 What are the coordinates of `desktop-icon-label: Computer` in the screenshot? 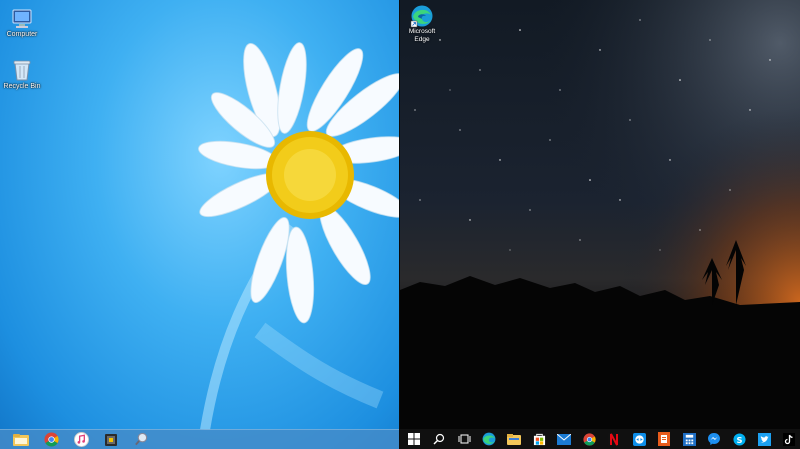 It's located at (22, 34).